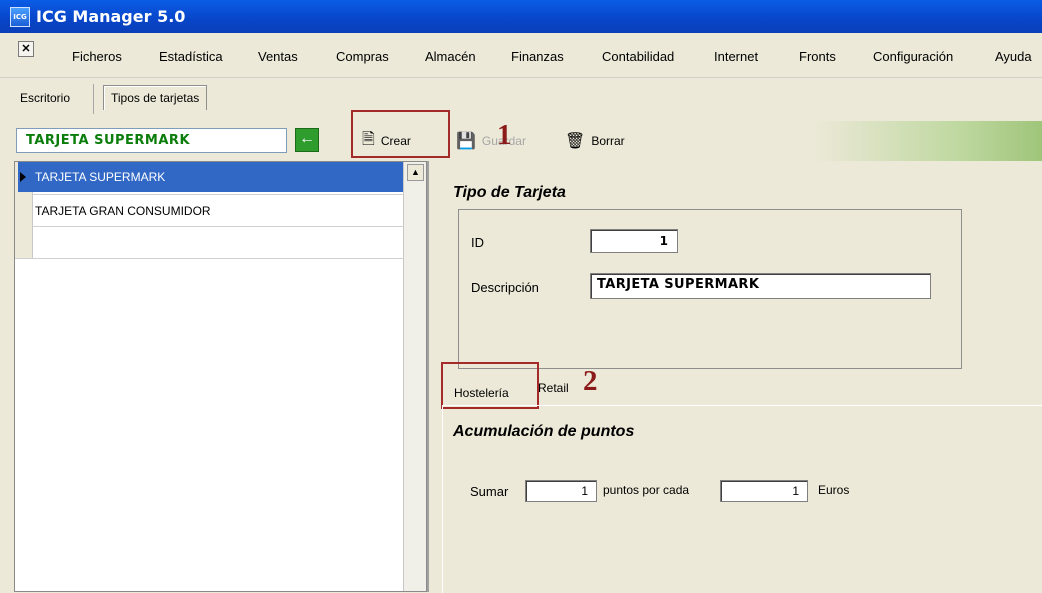 The image size is (1042, 593). Describe the element at coordinates (362, 56) in the screenshot. I see `menu-compras: Compras` at that location.